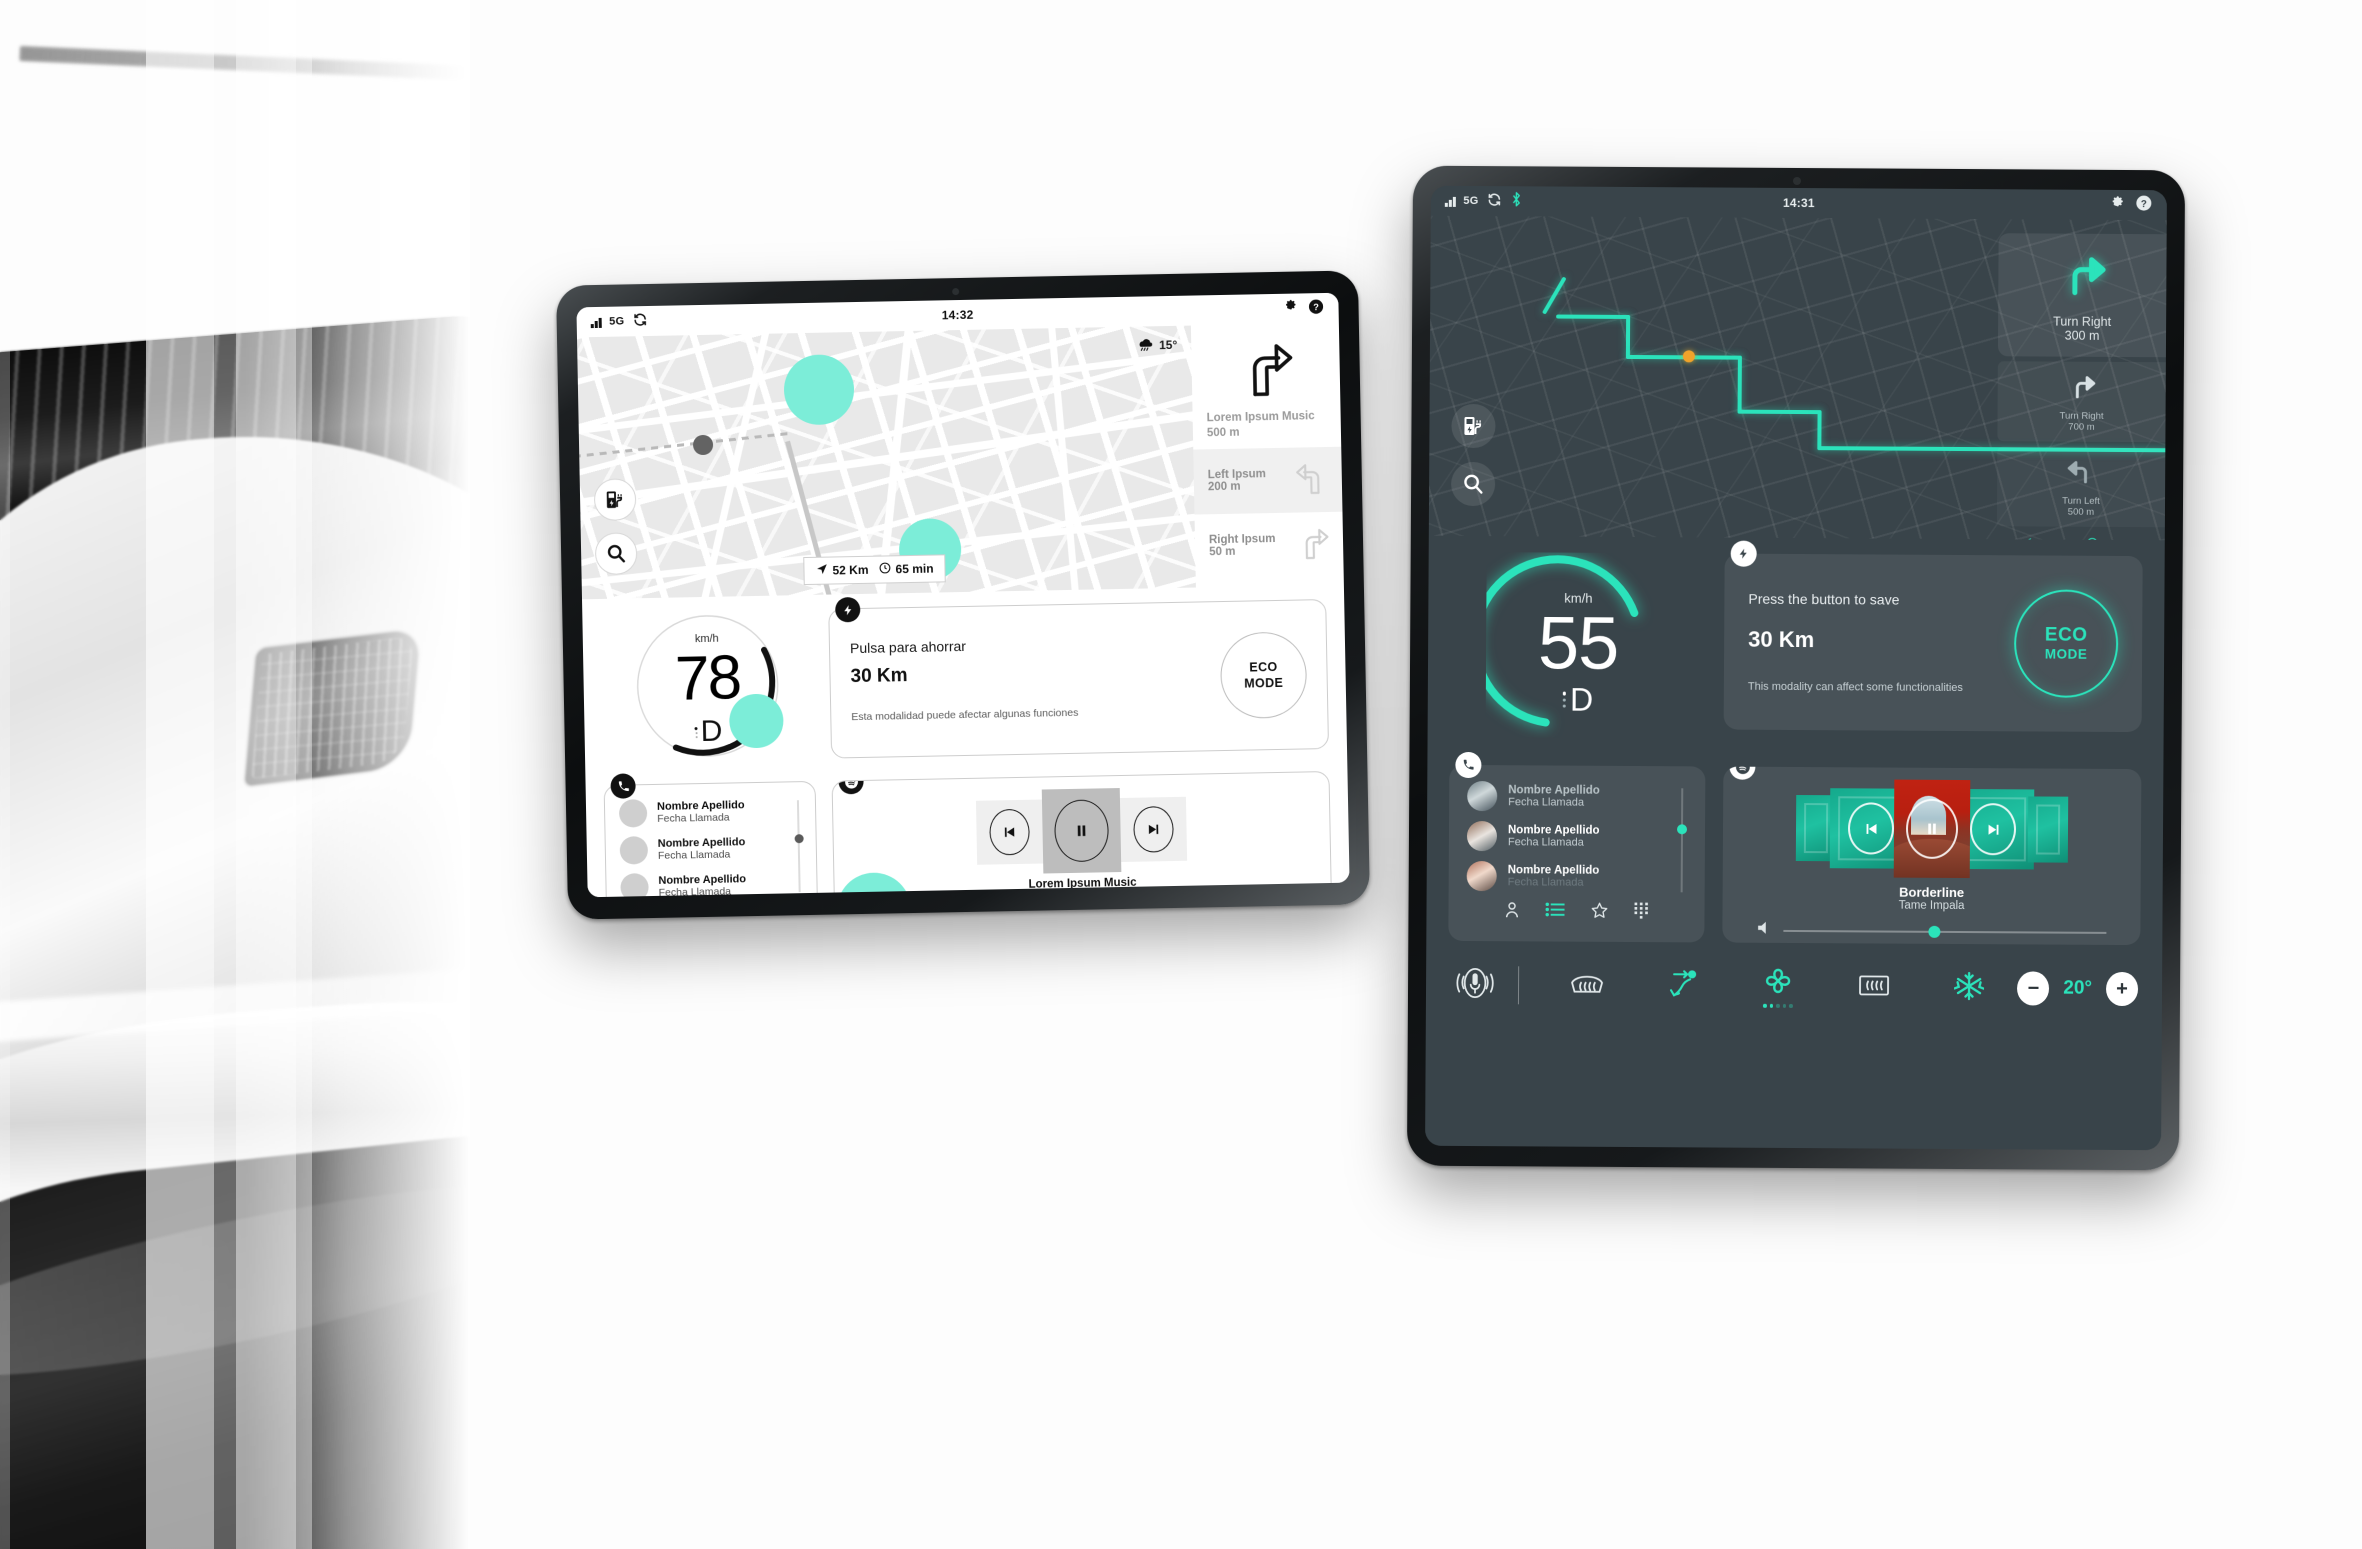 The width and height of the screenshot is (2362, 1549). Describe the element at coordinates (1473, 484) in the screenshot. I see `search-icon` at that location.